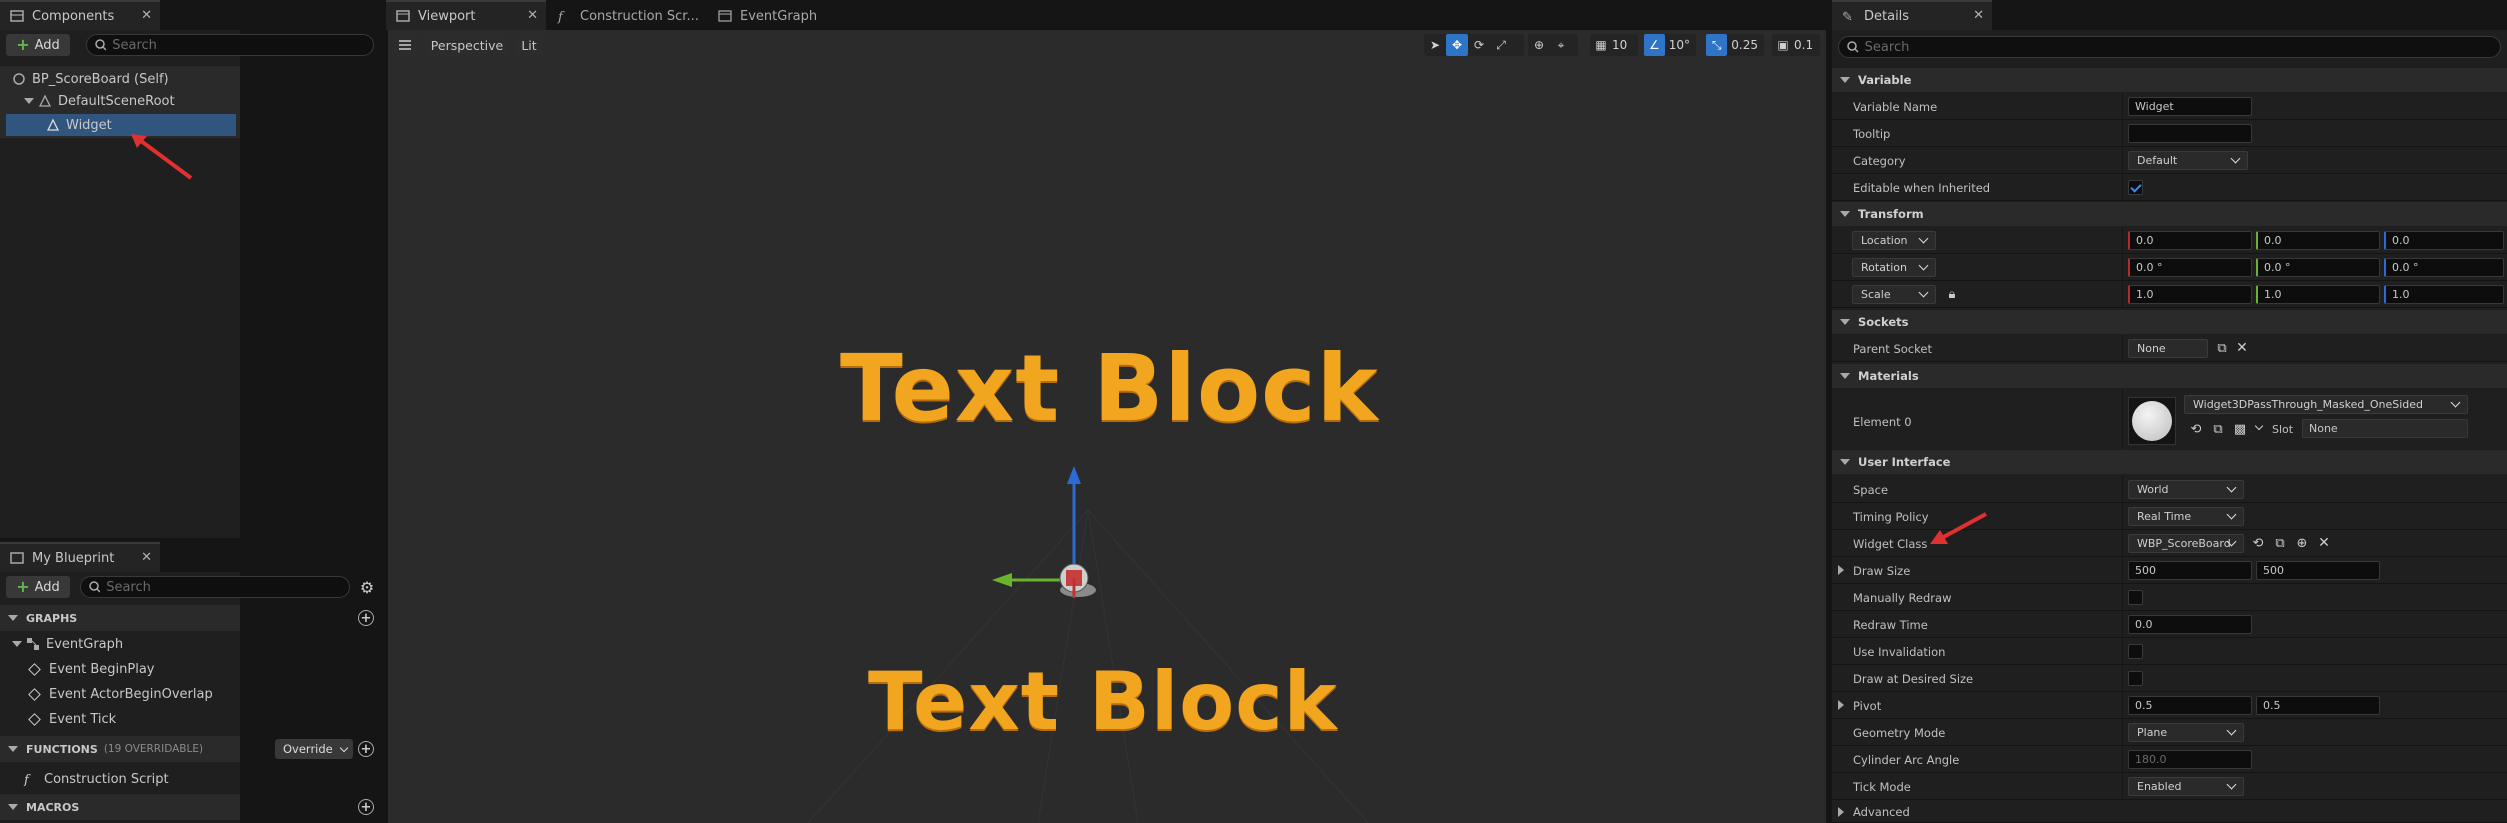 The width and height of the screenshot is (2507, 823). I want to click on category-dropdown: Default, so click(2188, 160).